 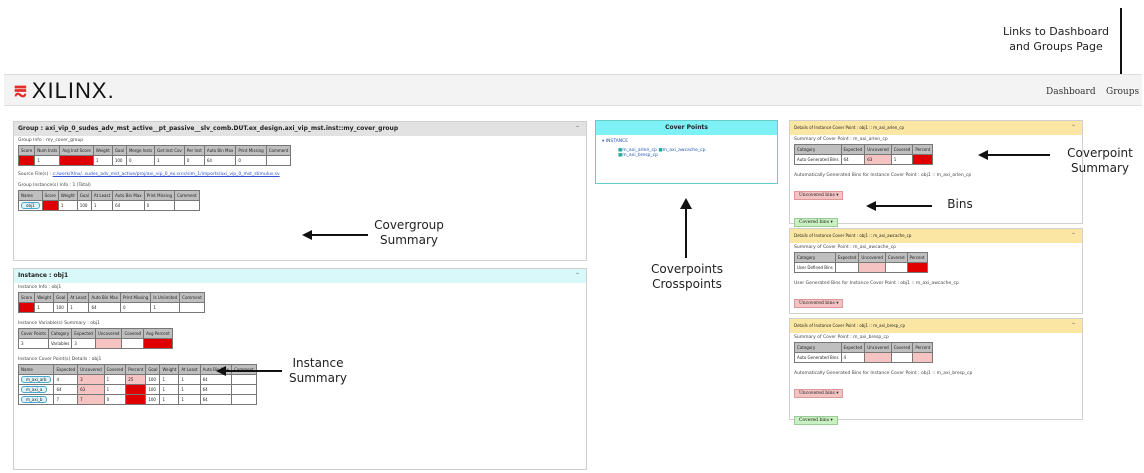 What do you see at coordinates (1071, 92) in the screenshot?
I see `nav-dashboard-link: Dashboard` at bounding box center [1071, 92].